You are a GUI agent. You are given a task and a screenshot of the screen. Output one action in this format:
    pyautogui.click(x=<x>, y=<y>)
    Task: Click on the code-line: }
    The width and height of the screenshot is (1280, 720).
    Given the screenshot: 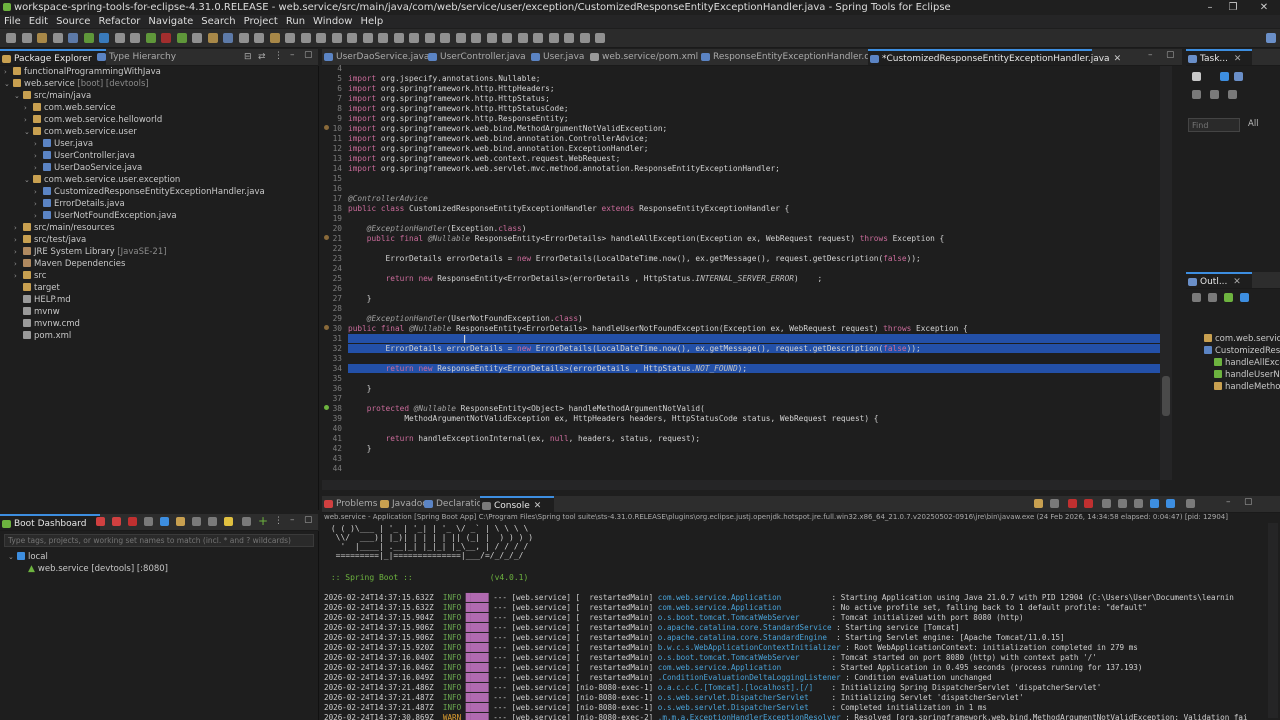 What is the action you would take?
    pyautogui.click(x=360, y=298)
    